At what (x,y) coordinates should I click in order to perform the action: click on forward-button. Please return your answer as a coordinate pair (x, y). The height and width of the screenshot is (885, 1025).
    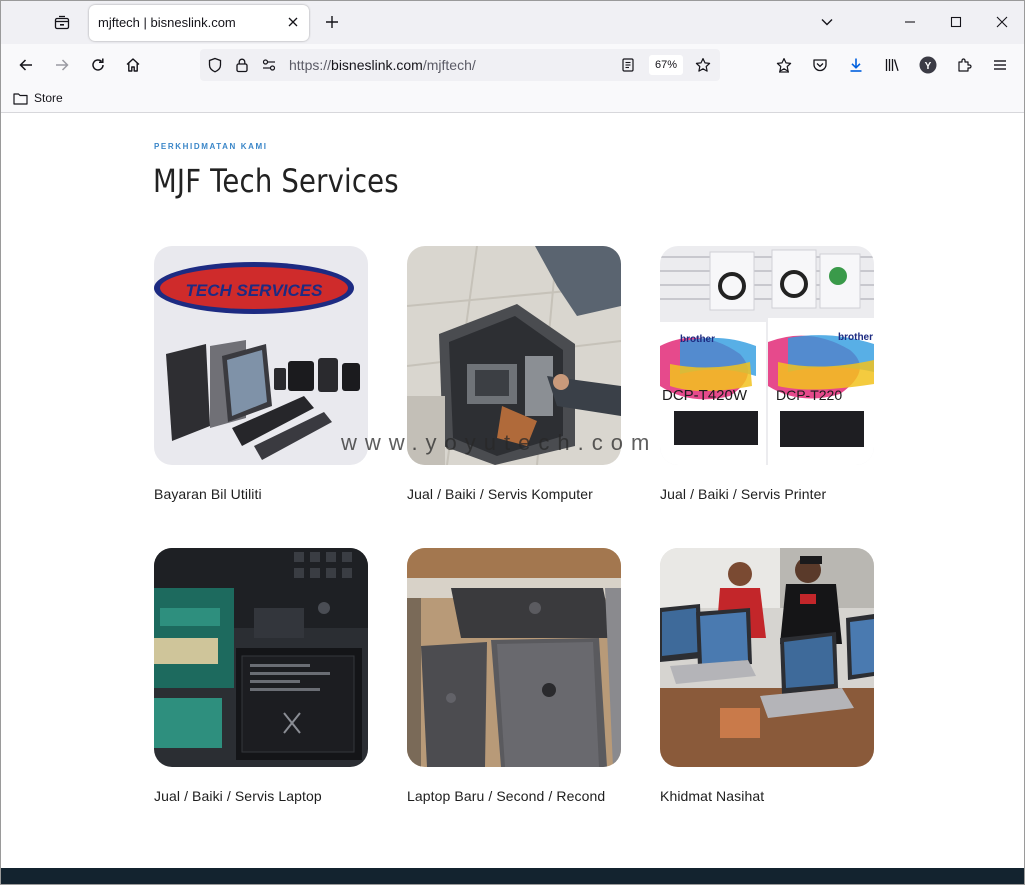
    Looking at the image, I should click on (62, 65).